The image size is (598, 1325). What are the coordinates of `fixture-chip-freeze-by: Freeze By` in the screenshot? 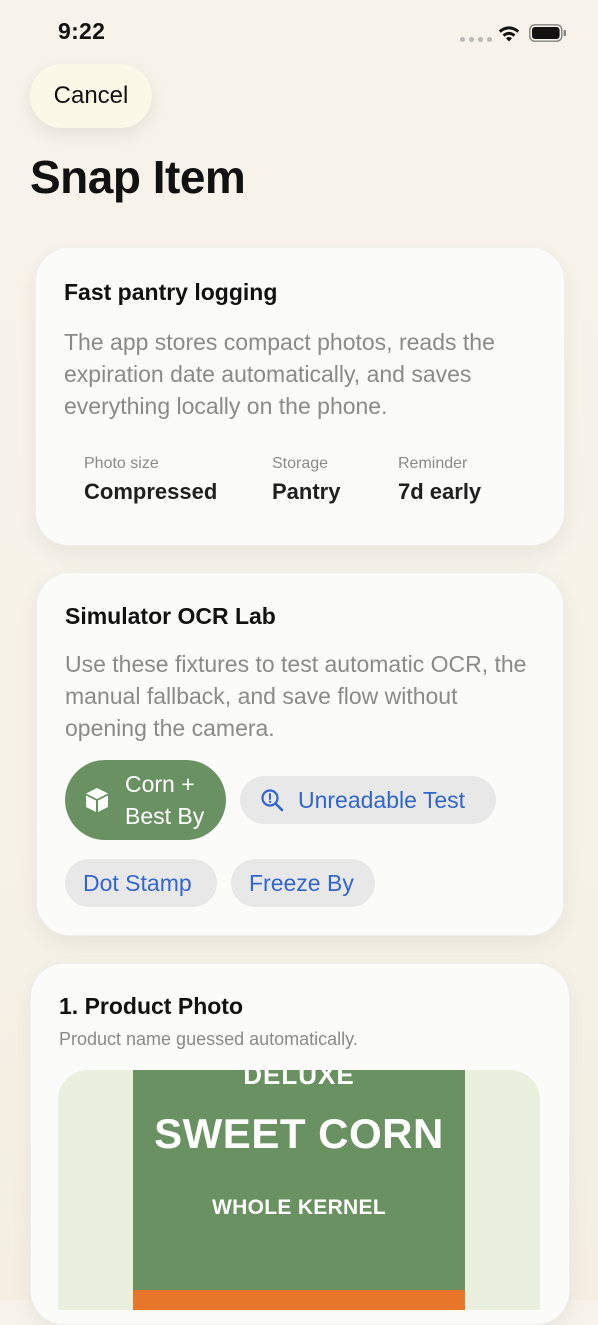 It's located at (303, 883).